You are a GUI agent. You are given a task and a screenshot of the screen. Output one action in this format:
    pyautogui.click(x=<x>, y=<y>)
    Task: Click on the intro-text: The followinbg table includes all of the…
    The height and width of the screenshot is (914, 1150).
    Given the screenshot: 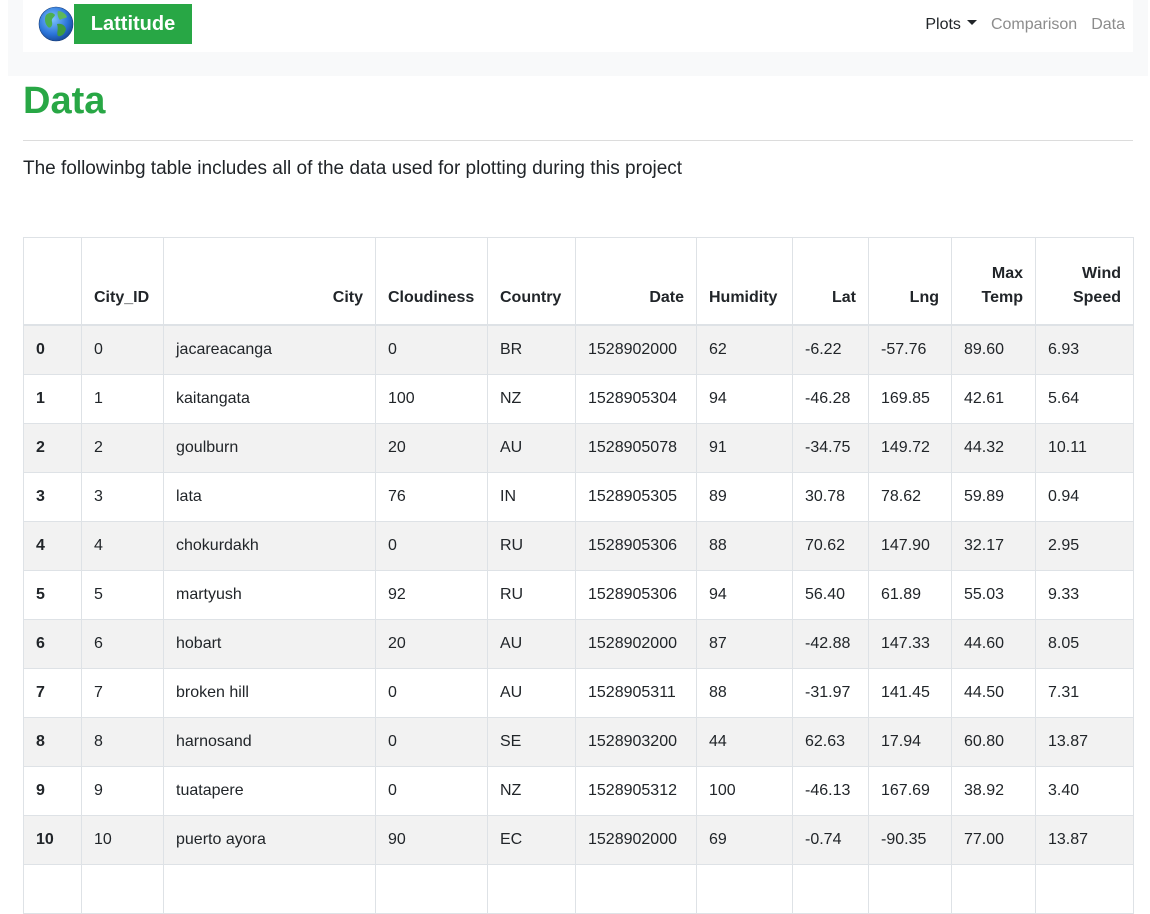 What is the action you would take?
    pyautogui.click(x=353, y=168)
    